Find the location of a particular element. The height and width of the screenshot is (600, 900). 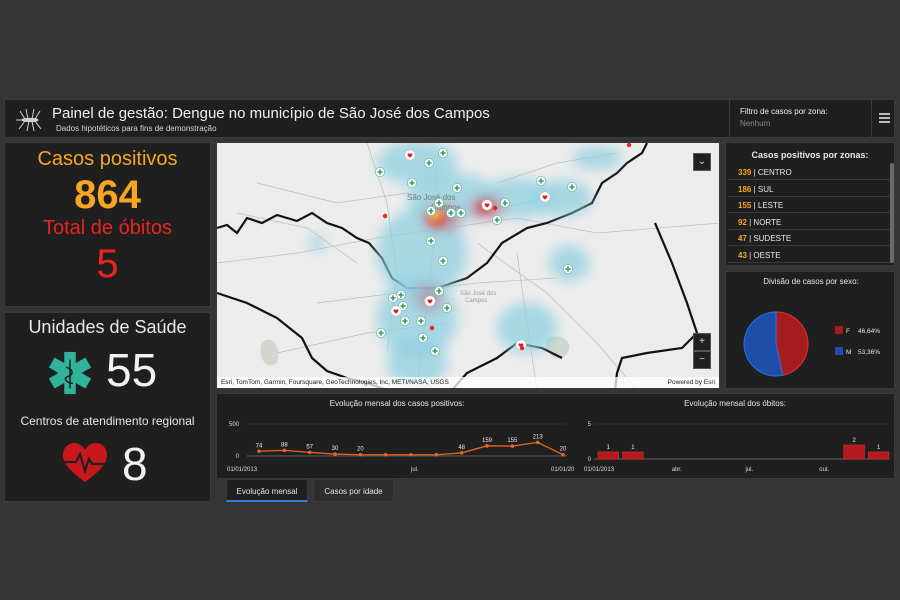

zone-name: | CENTRO is located at coordinates (771, 172).